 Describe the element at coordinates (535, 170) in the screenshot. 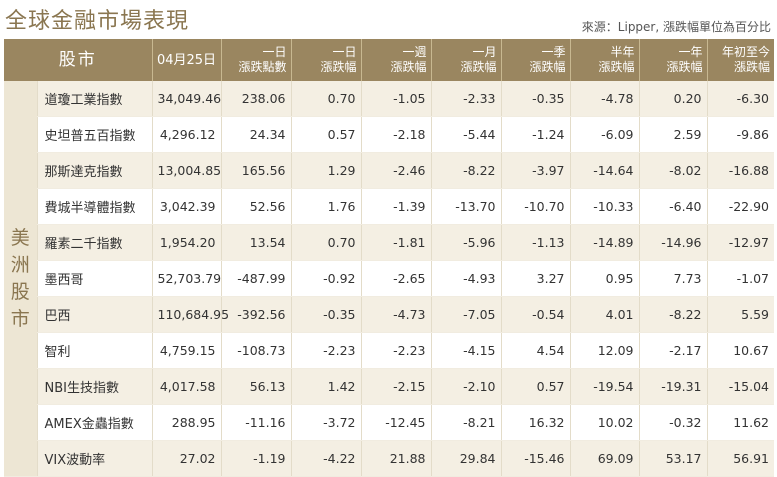

I see `table-cell: -3.97` at that location.